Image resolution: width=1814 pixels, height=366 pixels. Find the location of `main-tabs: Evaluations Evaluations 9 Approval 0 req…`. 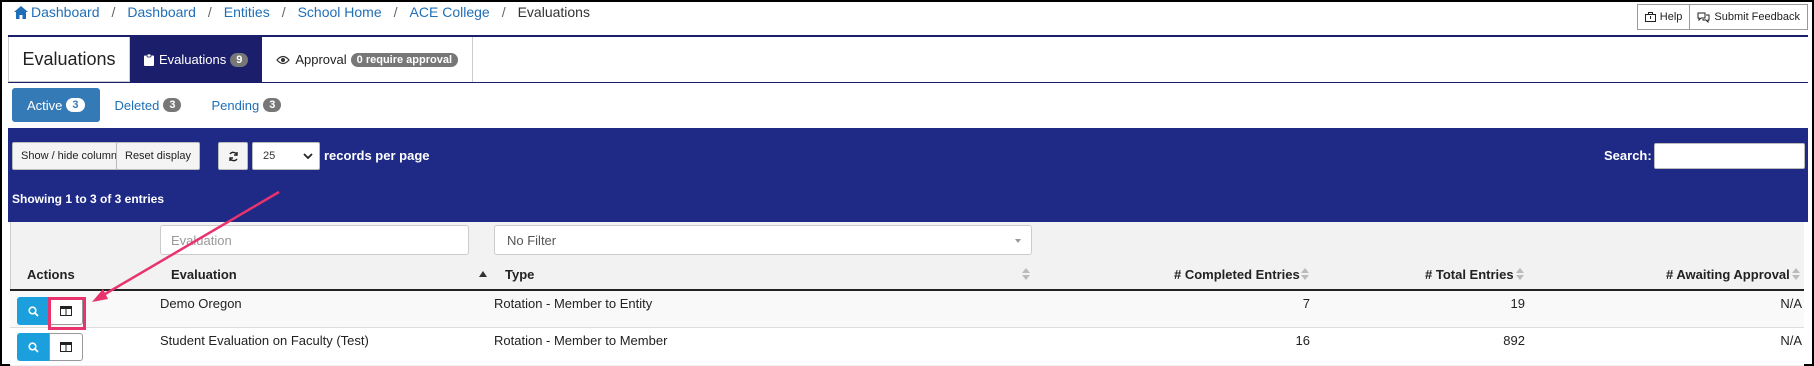

main-tabs: Evaluations Evaluations 9 Approval 0 req… is located at coordinates (241, 59).